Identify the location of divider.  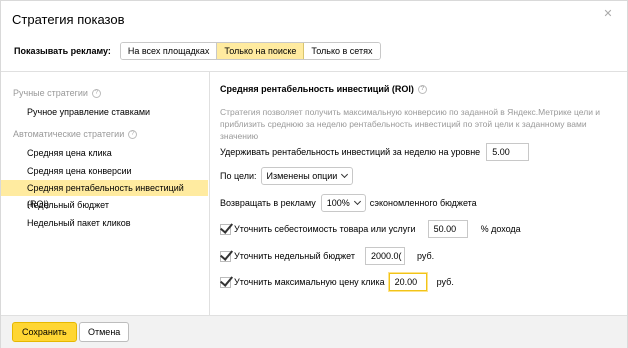
(314, 71).